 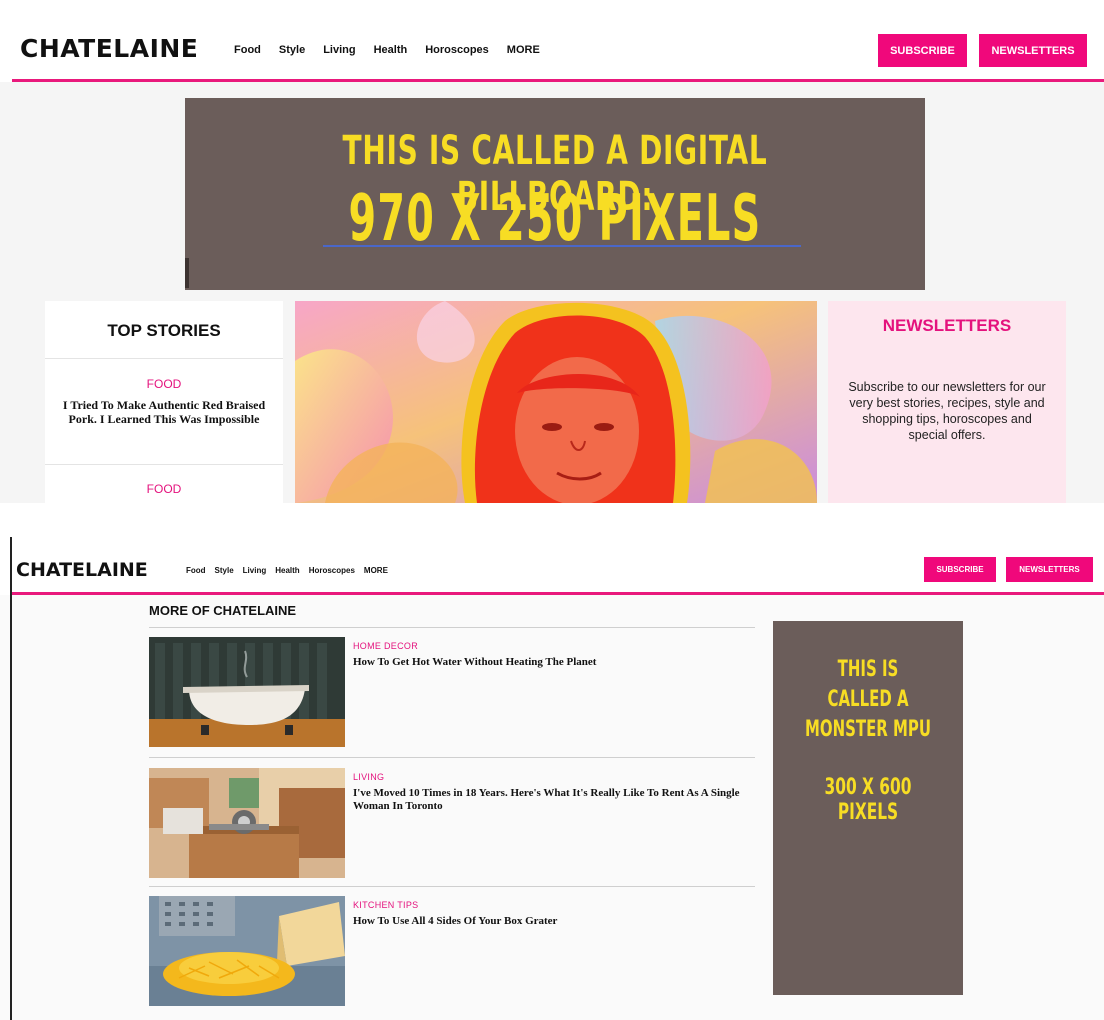 What do you see at coordinates (187, 273) in the screenshot?
I see `billboard-edge-mark` at bounding box center [187, 273].